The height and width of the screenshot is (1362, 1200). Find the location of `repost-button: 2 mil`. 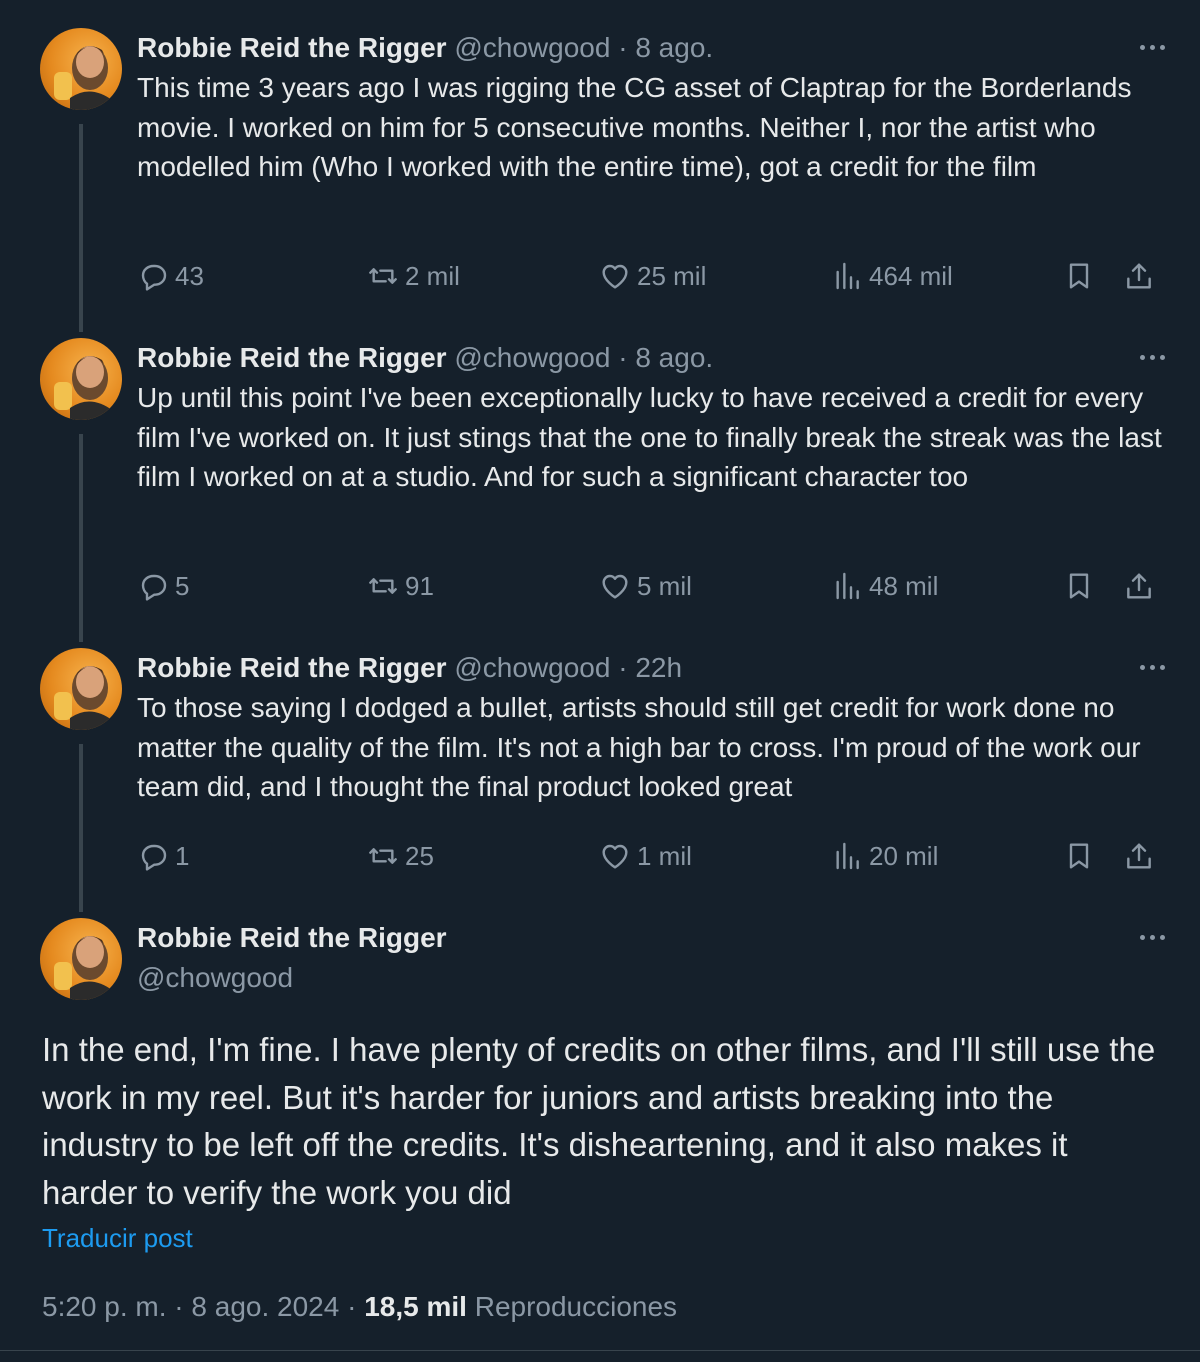

repost-button: 2 mil is located at coordinates (413, 276).